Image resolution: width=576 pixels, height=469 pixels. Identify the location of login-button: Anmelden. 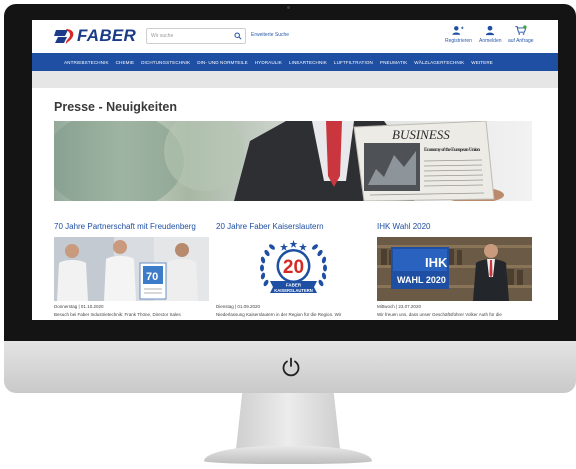
(490, 34).